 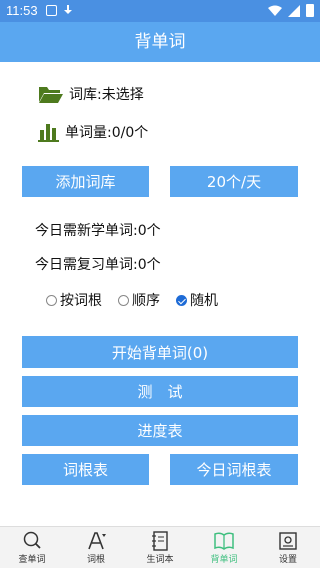 I want to click on settings-icon, so click(x=288, y=541).